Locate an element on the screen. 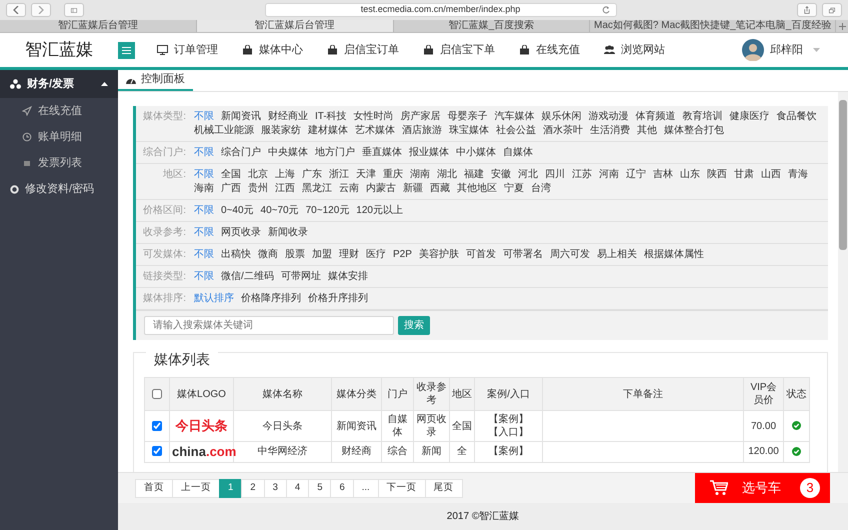 The width and height of the screenshot is (848, 530). filter-option: 食品餐饮 is located at coordinates (796, 117).